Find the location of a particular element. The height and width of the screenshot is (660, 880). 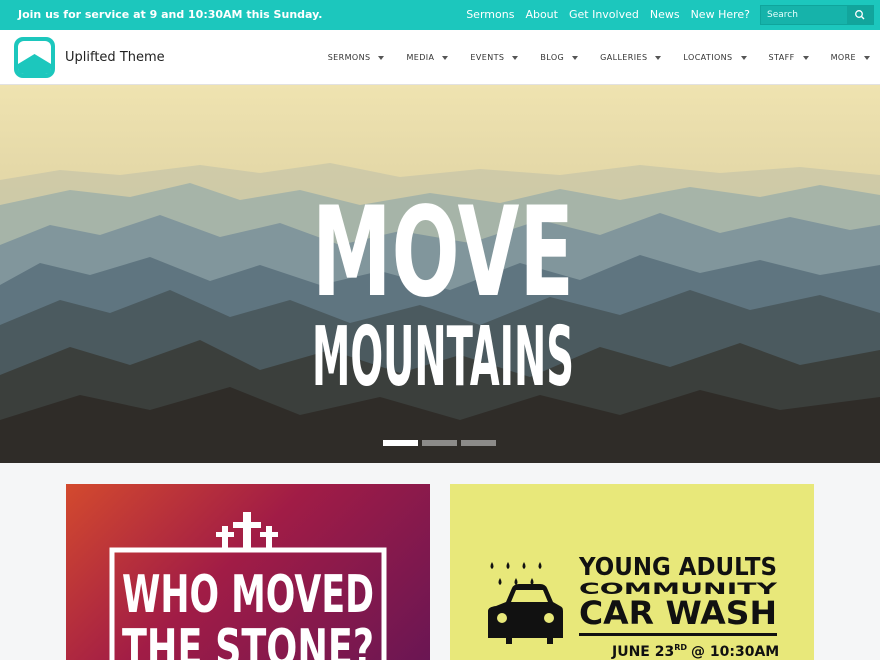

promo-card-easter: WHO MOVED THE STONE? is located at coordinates (248, 572).